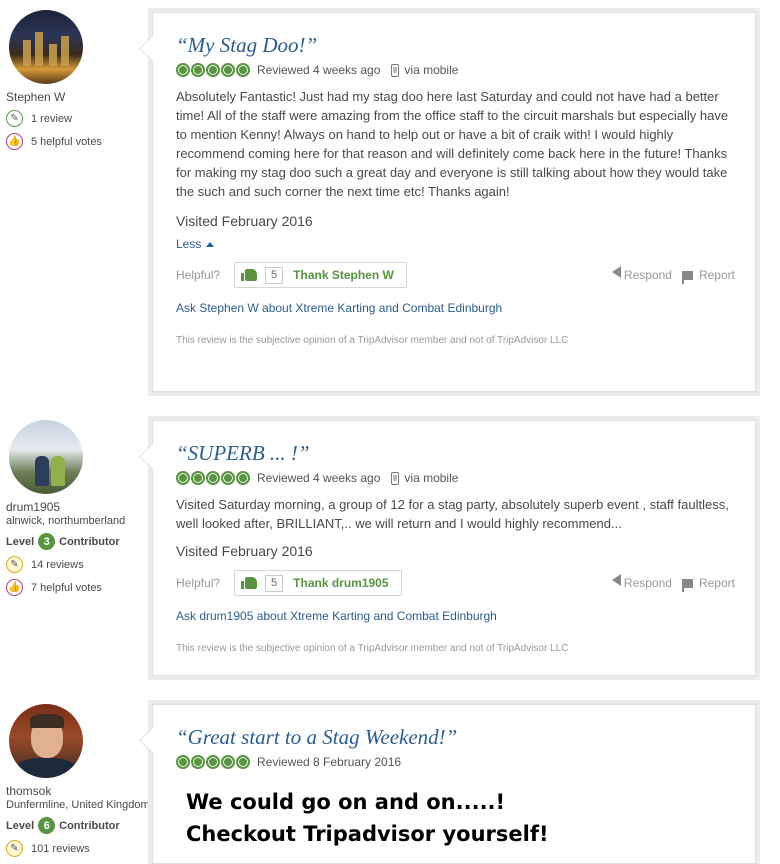 The height and width of the screenshot is (864, 780). Describe the element at coordinates (78, 825) in the screenshot. I see `contributor-level: Level 6 Contributor` at that location.